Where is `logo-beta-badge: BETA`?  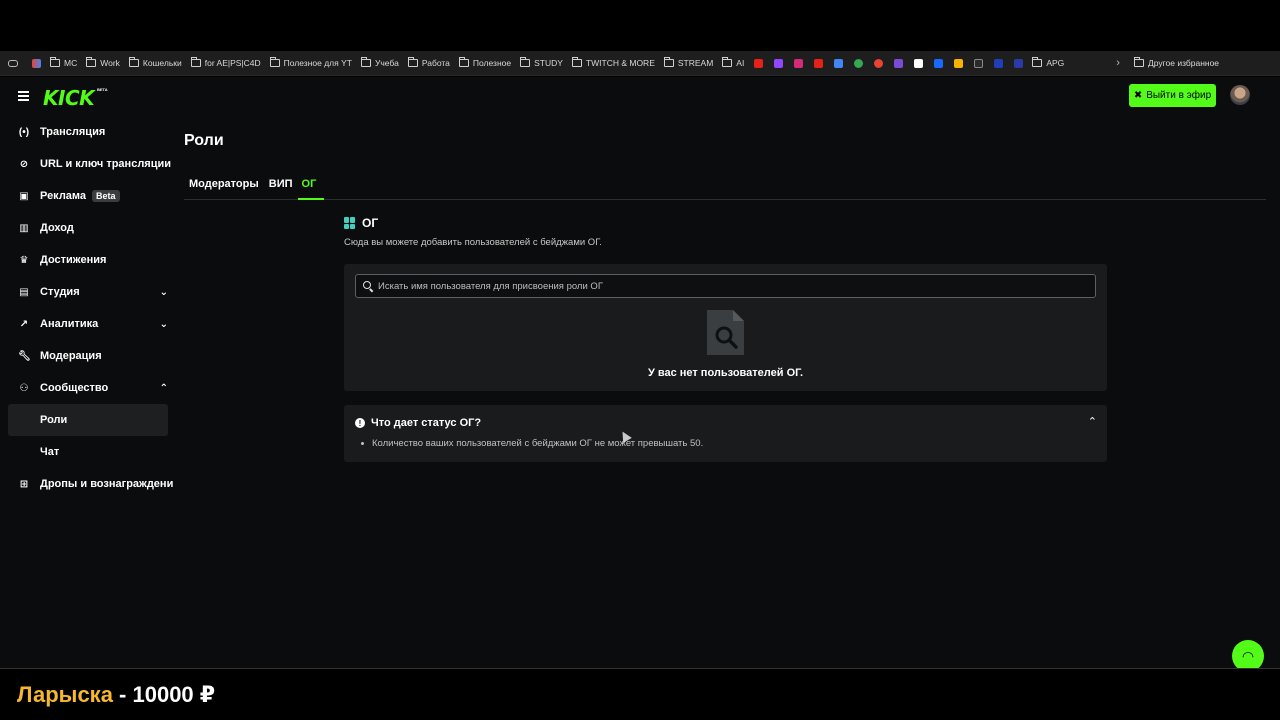 logo-beta-badge: BETA is located at coordinates (102, 89).